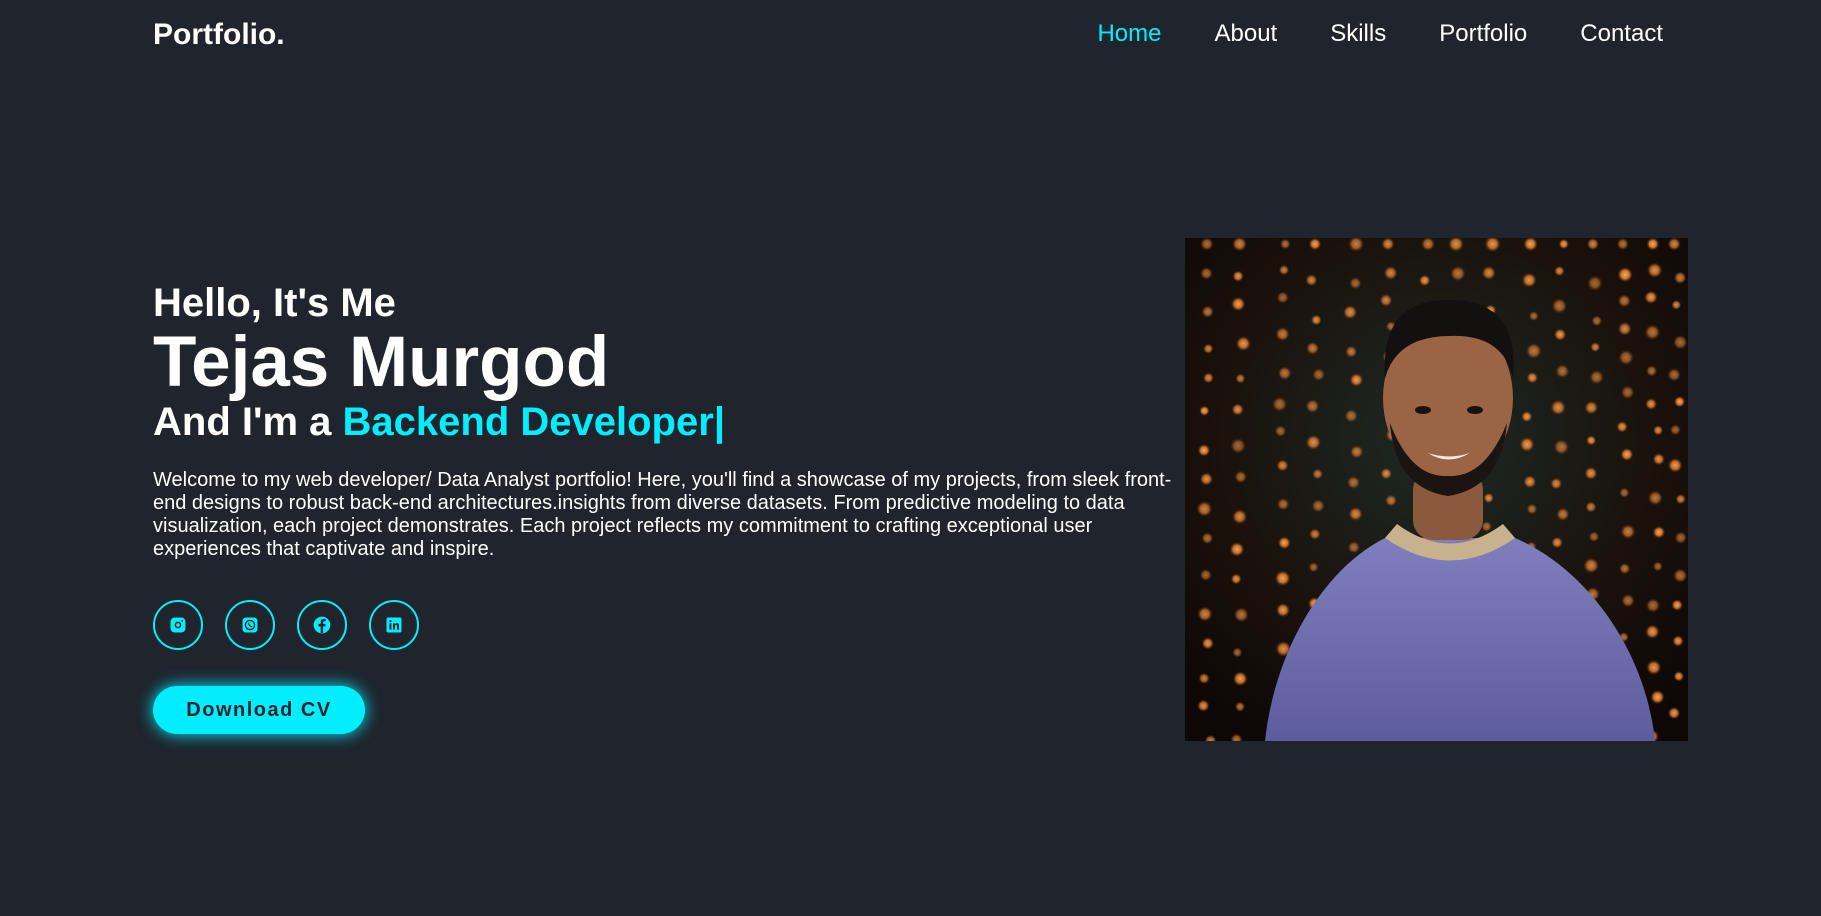 Image resolution: width=1821 pixels, height=916 pixels. What do you see at coordinates (528, 422) in the screenshot?
I see `role-highlight: Backend Developer` at bounding box center [528, 422].